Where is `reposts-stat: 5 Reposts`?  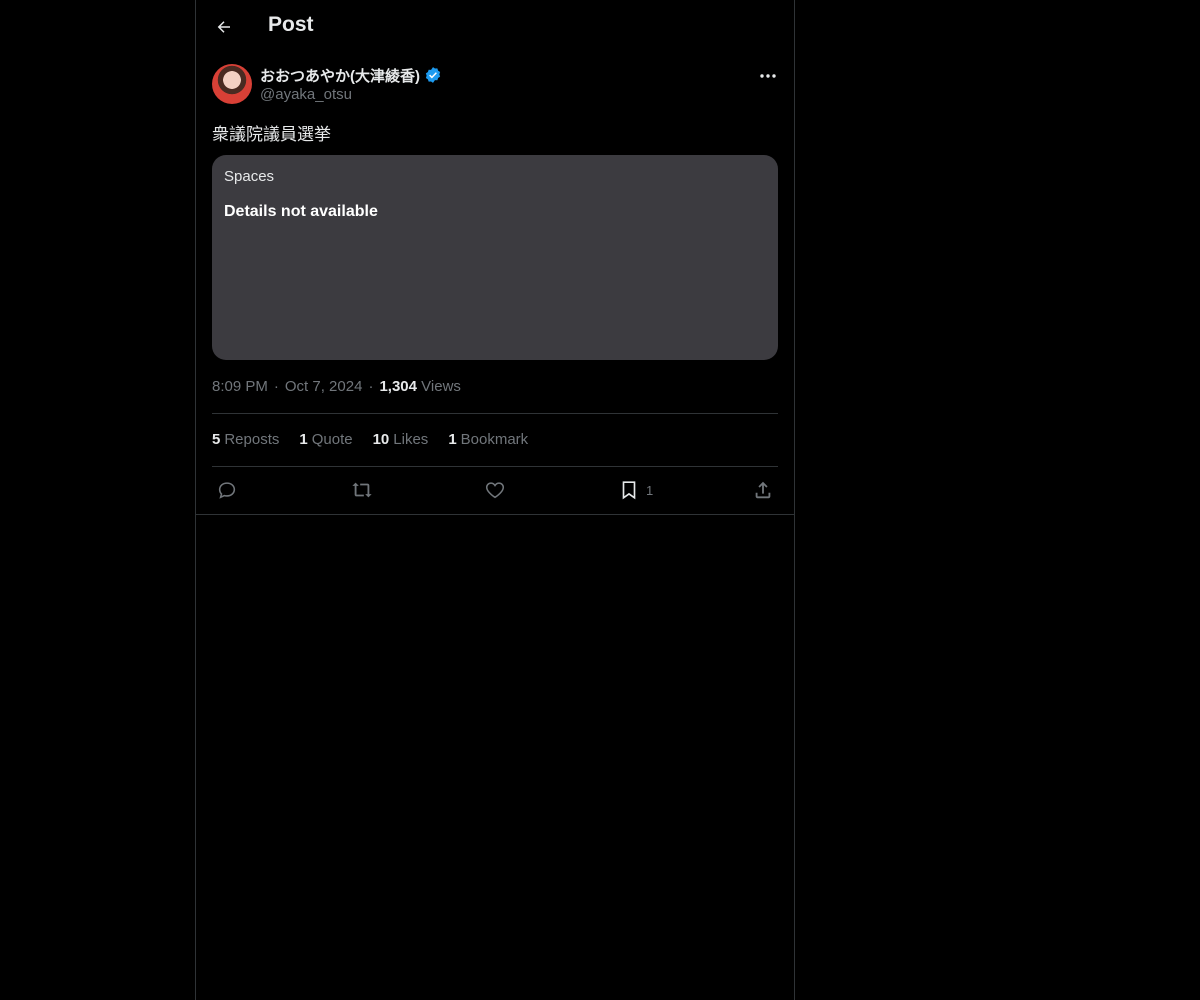 reposts-stat: 5 Reposts is located at coordinates (245, 439).